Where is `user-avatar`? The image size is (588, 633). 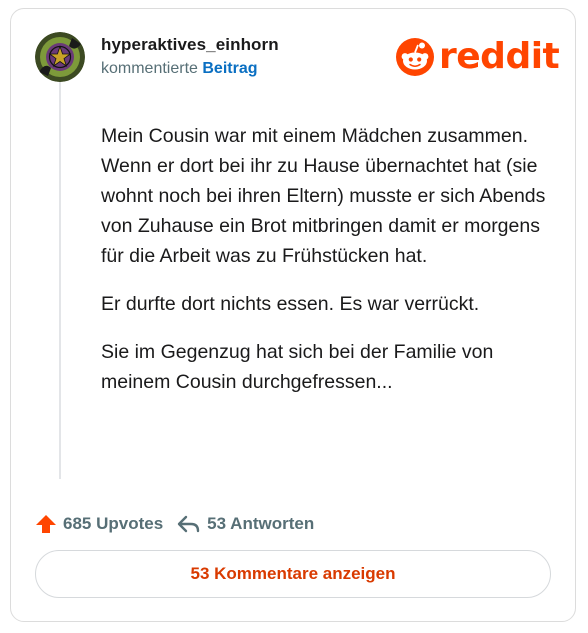 user-avatar is located at coordinates (60, 57).